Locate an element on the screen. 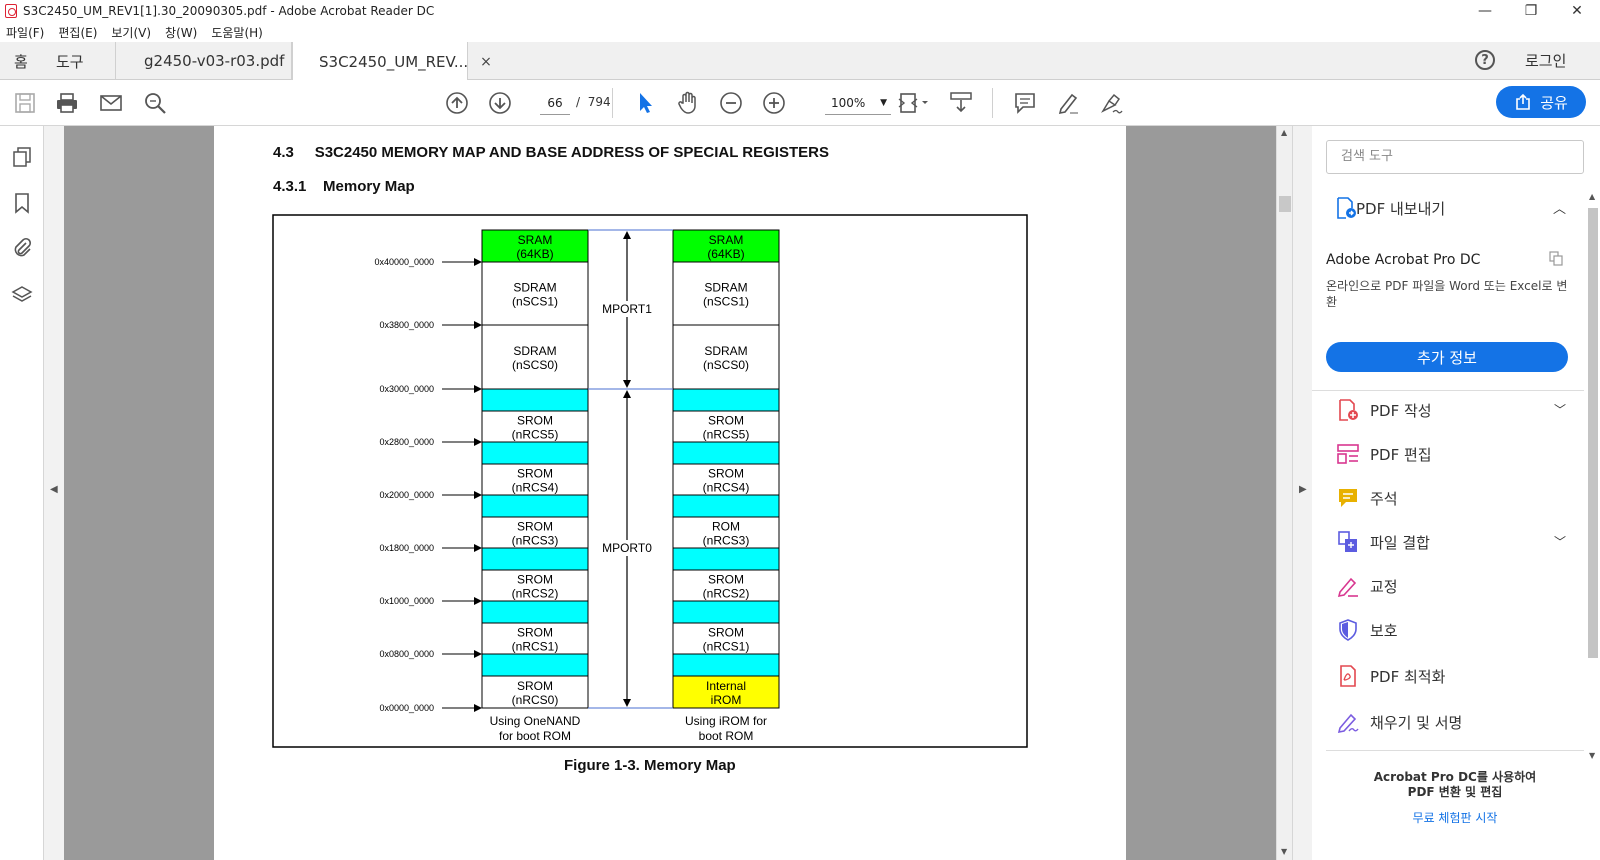  tool-label: 보호 is located at coordinates (1384, 630).